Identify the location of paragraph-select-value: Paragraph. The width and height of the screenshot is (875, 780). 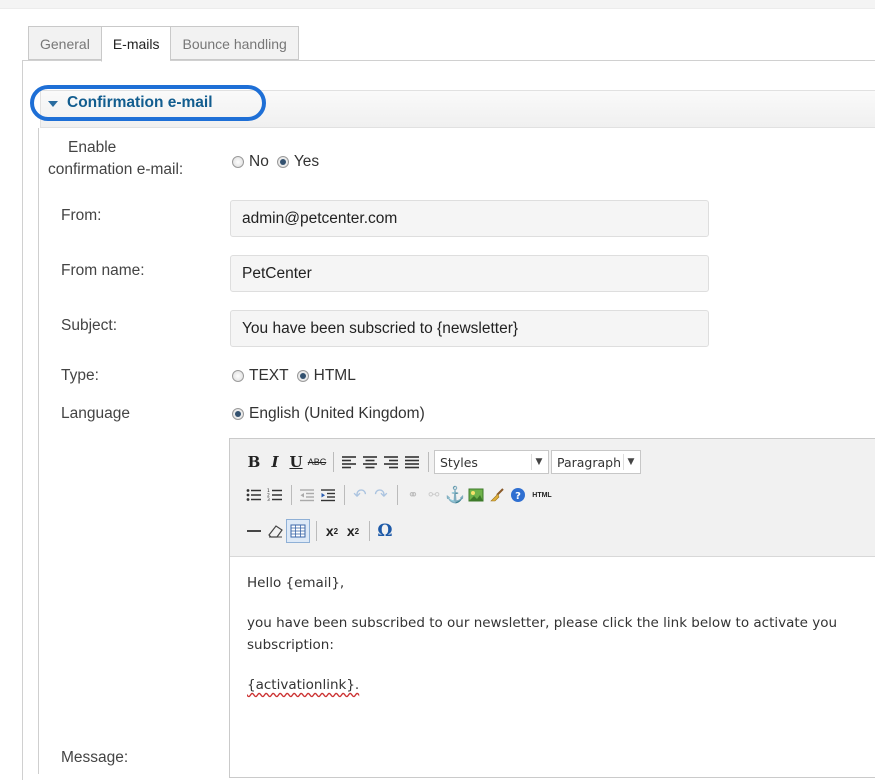
(589, 462).